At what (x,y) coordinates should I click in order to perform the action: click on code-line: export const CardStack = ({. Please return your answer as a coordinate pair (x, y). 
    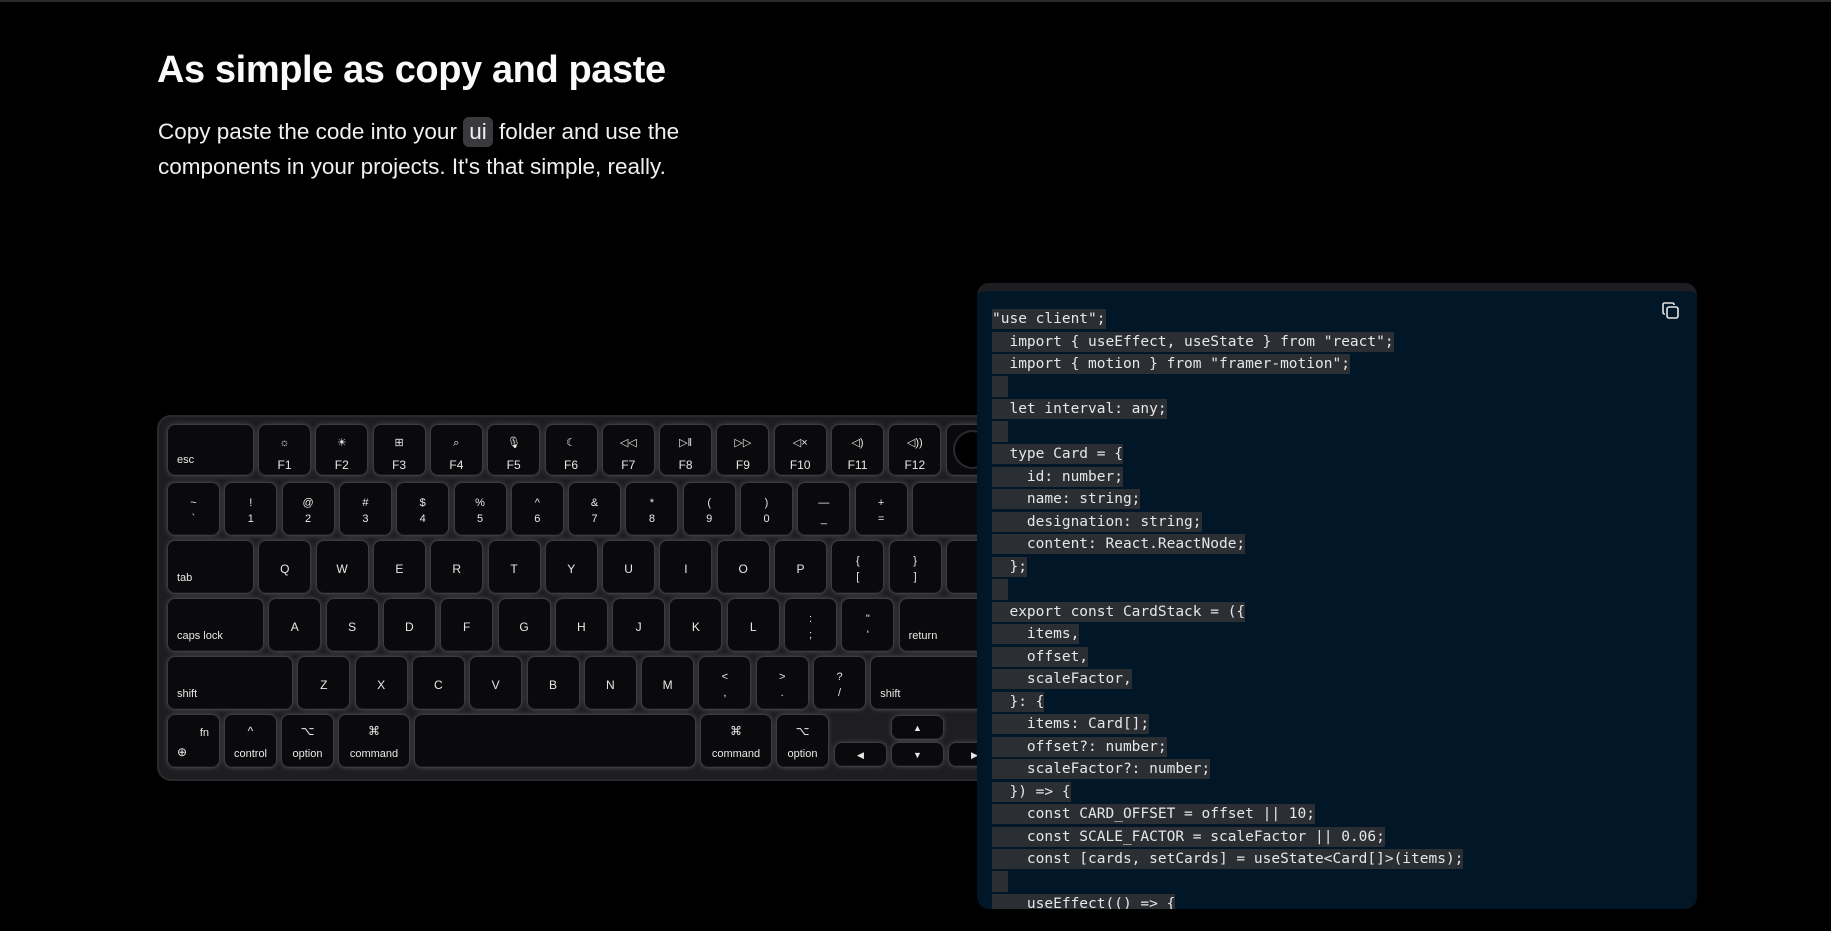
    Looking at the image, I should click on (1119, 611).